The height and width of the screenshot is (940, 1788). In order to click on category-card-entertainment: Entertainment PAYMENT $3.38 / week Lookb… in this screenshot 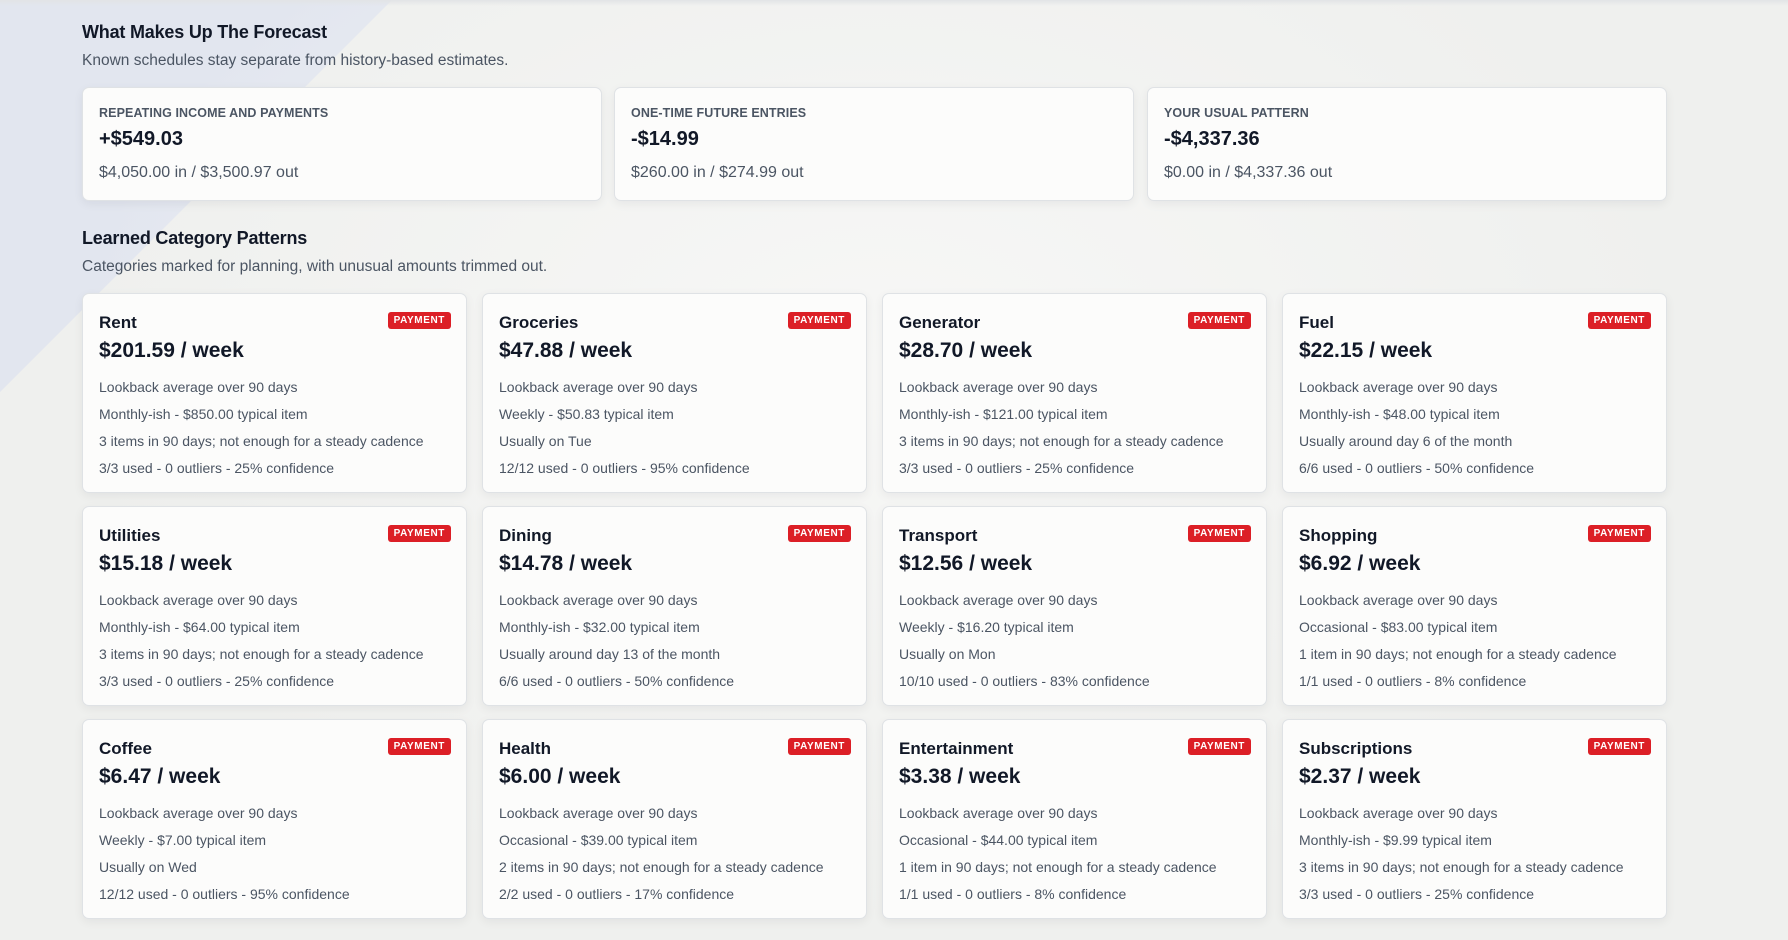, I will do `click(1074, 819)`.